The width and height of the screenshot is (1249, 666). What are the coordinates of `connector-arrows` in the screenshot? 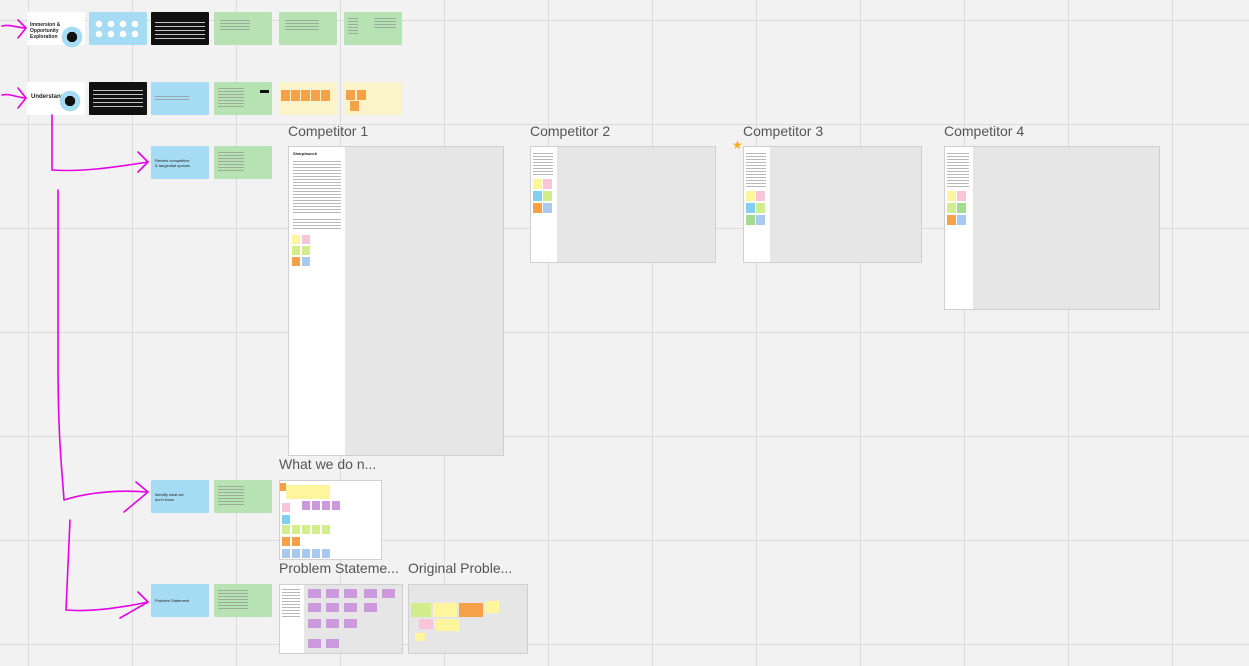 It's located at (75, 319).